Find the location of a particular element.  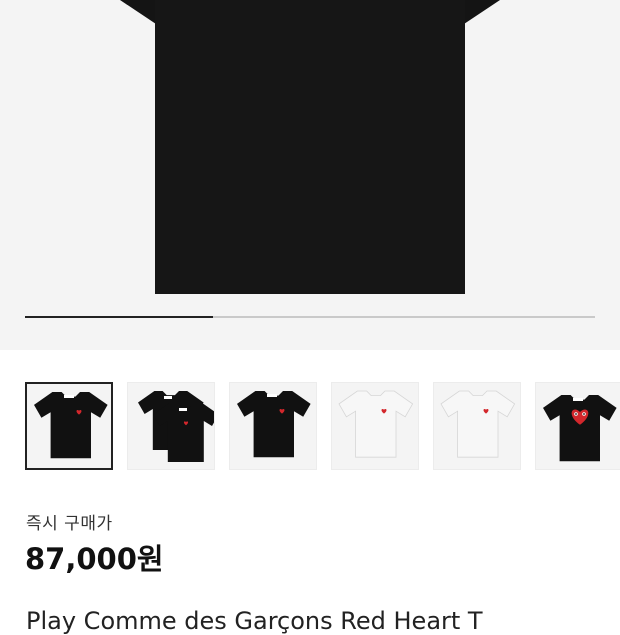

carousel-progress-fill is located at coordinates (119, 317).